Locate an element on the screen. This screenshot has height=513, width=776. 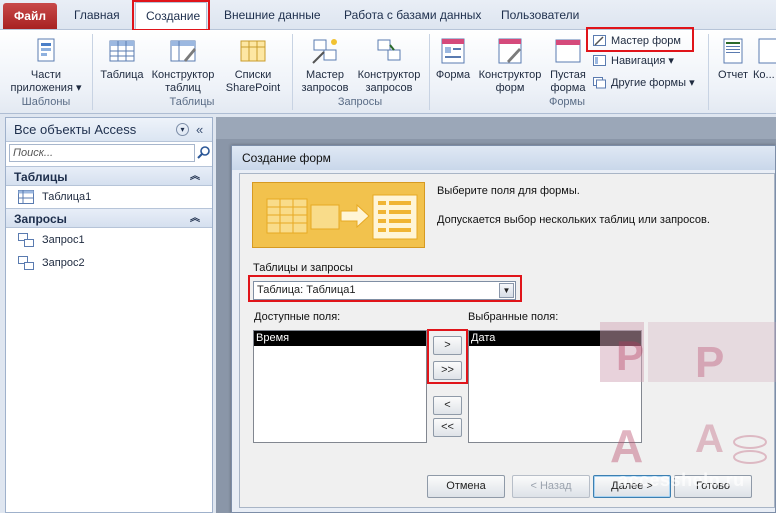
tab-database-tools: Работа с базами данных is located at coordinates (412, 15).